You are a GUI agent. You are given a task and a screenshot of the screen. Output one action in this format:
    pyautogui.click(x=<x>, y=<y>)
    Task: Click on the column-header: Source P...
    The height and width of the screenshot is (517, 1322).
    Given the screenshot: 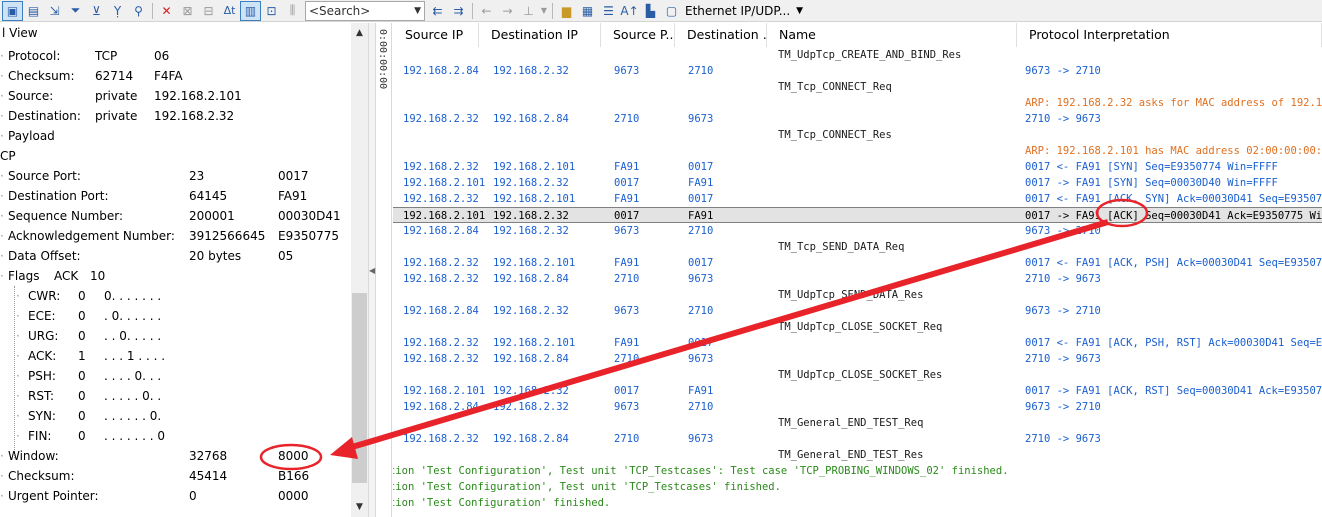 What is the action you would take?
    pyautogui.click(x=638, y=35)
    